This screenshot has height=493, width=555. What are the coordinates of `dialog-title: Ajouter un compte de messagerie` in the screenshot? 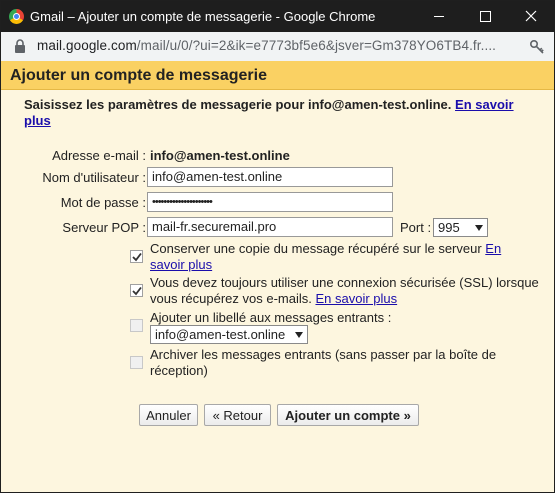 It's located at (138, 75).